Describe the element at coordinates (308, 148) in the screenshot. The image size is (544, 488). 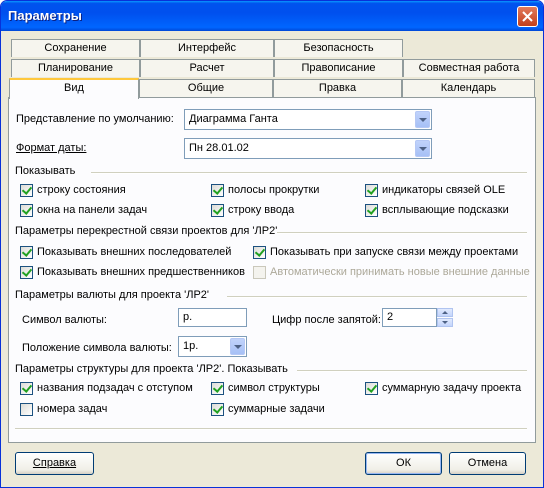
I see `date-format-select: Пн 28.01.02` at that location.